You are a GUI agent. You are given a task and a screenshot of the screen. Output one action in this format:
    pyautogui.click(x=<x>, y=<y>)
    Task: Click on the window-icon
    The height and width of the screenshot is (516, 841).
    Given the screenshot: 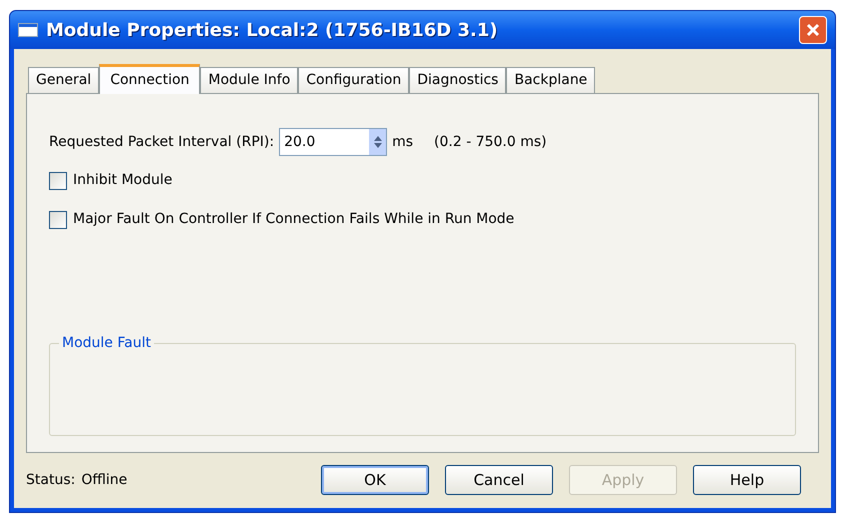 What is the action you would take?
    pyautogui.click(x=28, y=30)
    